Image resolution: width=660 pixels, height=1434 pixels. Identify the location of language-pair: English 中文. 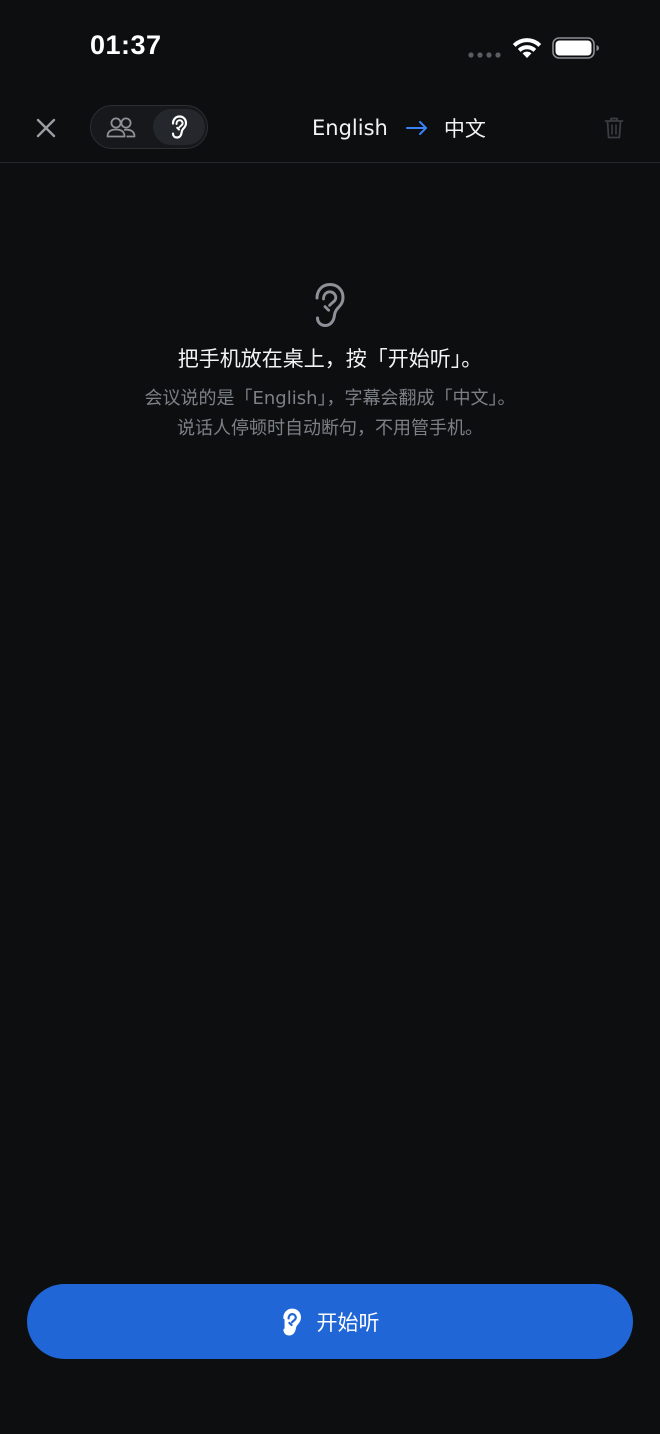
(393, 128).